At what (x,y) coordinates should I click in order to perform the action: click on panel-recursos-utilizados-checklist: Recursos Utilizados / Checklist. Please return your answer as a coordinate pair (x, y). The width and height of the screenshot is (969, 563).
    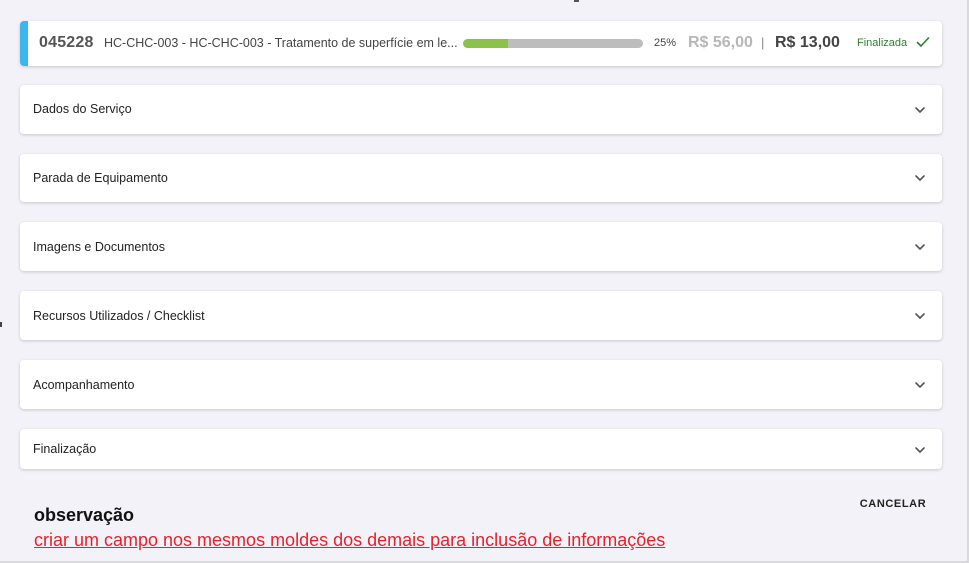
    Looking at the image, I should click on (481, 315).